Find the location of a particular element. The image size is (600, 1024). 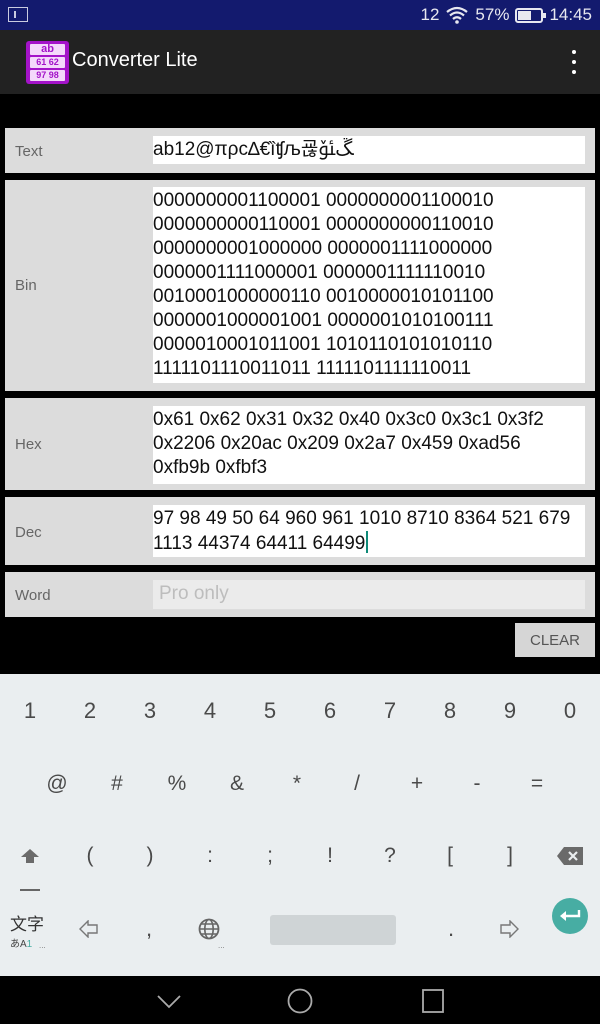

input-mode-key: 文字 あA1 is located at coordinates (31, 931).